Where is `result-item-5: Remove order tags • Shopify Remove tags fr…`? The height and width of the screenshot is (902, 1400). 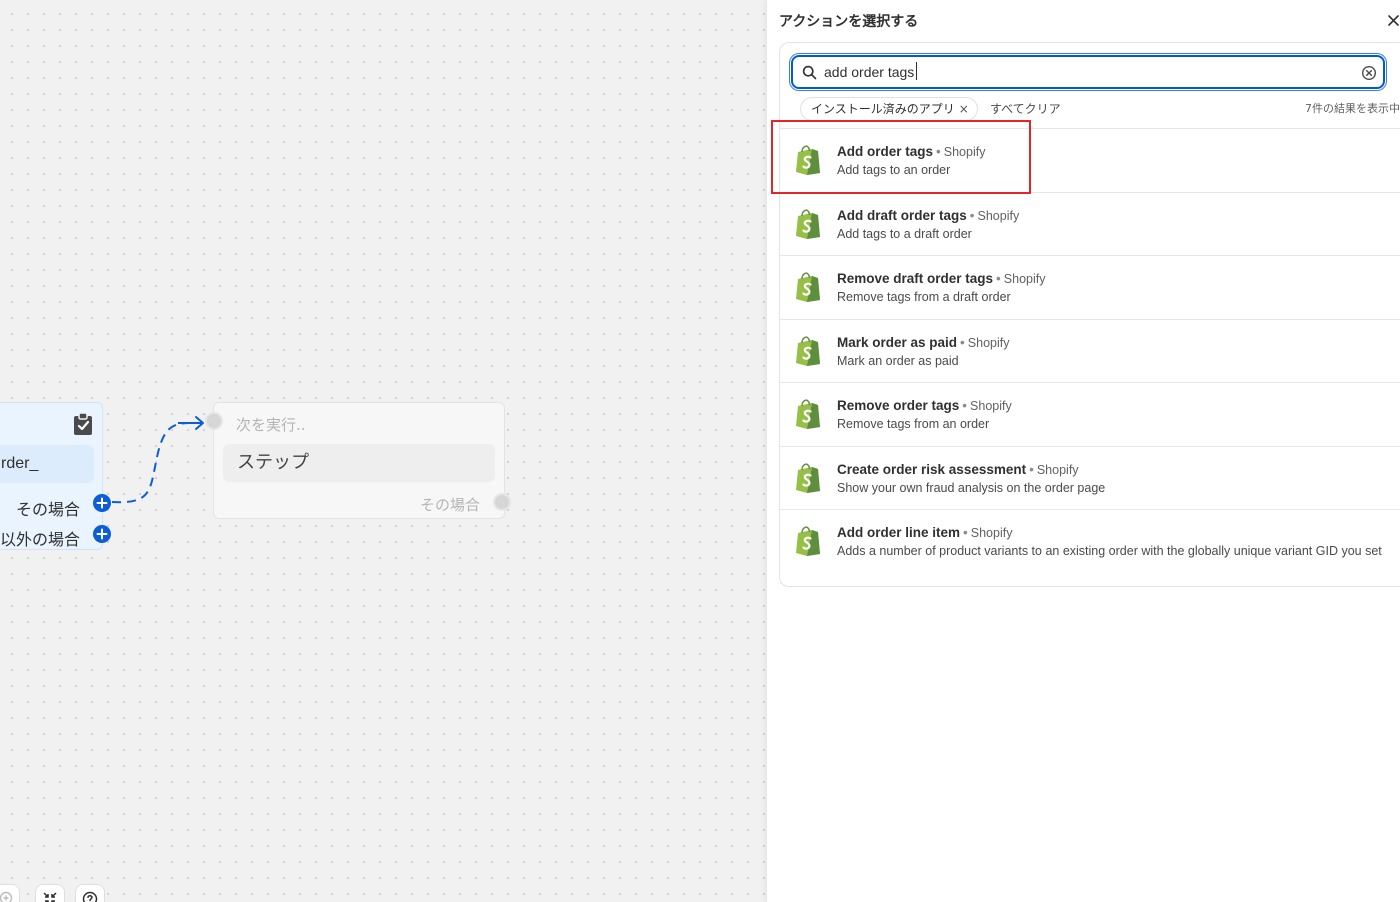
result-item-5: Remove order tags • Shopify Remove tags fr… is located at coordinates (1090, 414).